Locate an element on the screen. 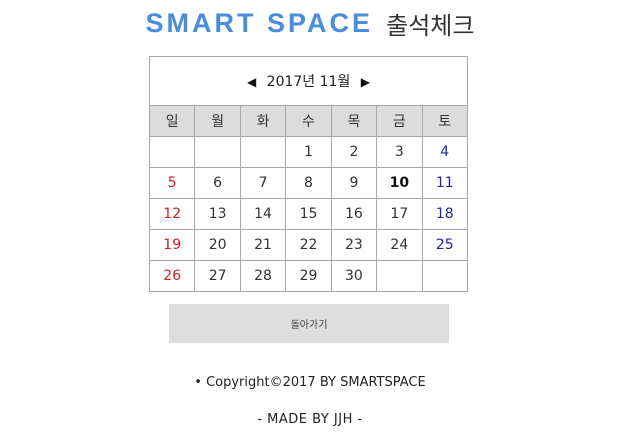 This screenshot has width=620, height=438. day-cell: 23 is located at coordinates (354, 245).